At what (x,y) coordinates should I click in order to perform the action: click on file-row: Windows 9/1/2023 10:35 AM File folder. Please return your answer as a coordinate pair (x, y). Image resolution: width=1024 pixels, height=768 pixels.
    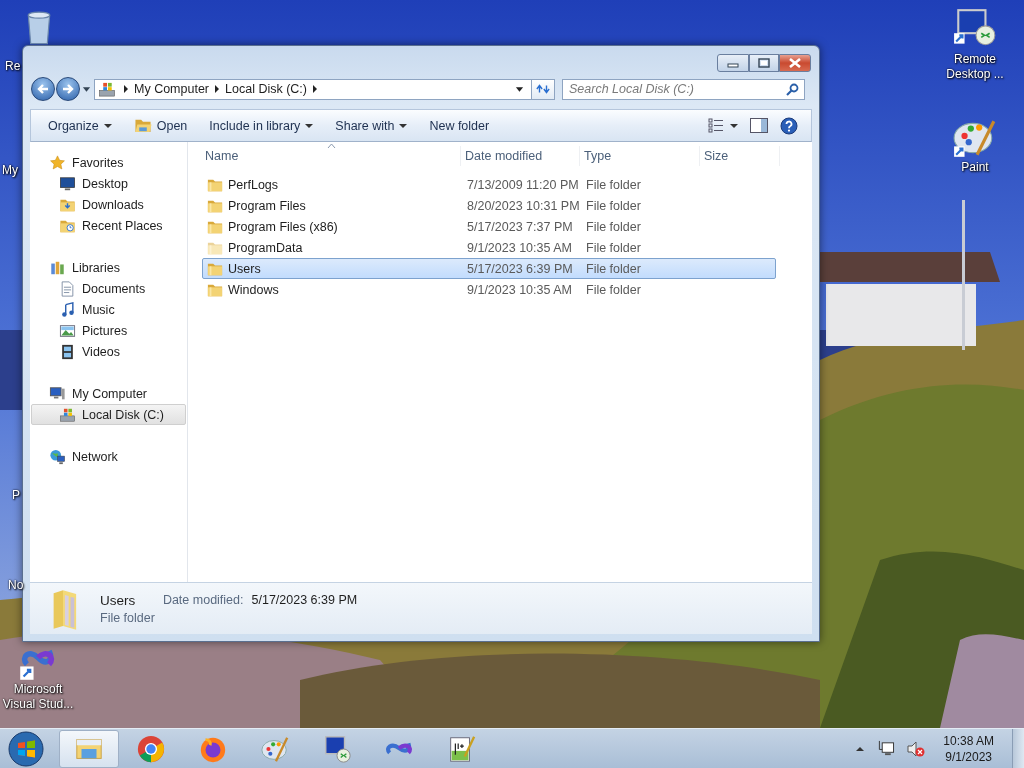
    Looking at the image, I should click on (489, 289).